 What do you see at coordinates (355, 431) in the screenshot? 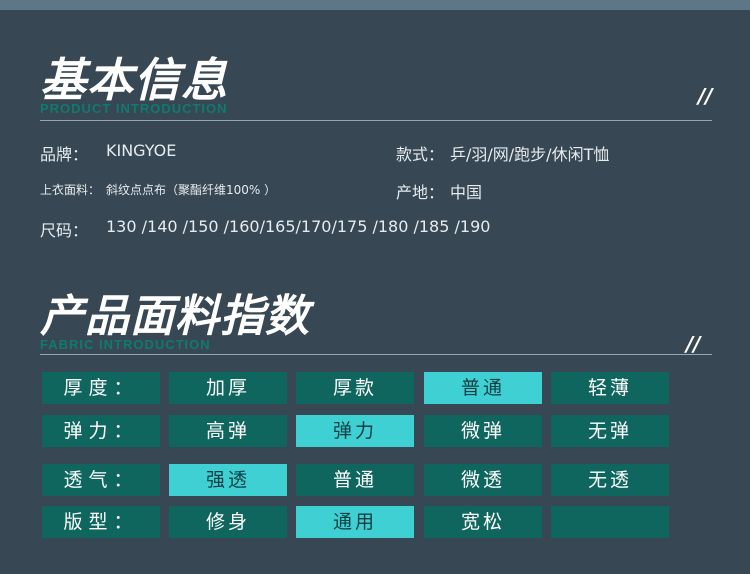
I see `elasticity-option-stretch: 弹力` at bounding box center [355, 431].